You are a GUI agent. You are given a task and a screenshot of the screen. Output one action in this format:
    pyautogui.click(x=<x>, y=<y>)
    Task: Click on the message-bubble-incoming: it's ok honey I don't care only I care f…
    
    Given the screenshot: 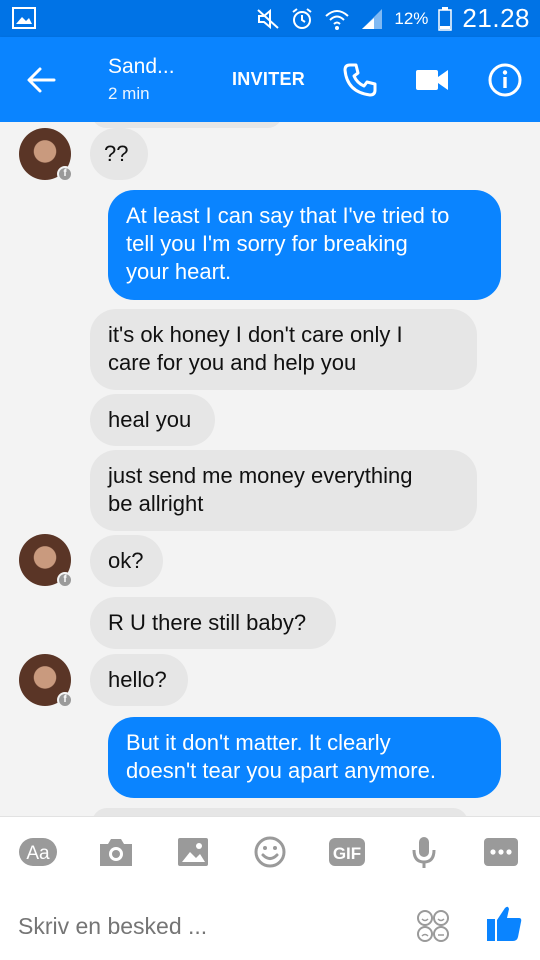 What is the action you would take?
    pyautogui.click(x=283, y=349)
    